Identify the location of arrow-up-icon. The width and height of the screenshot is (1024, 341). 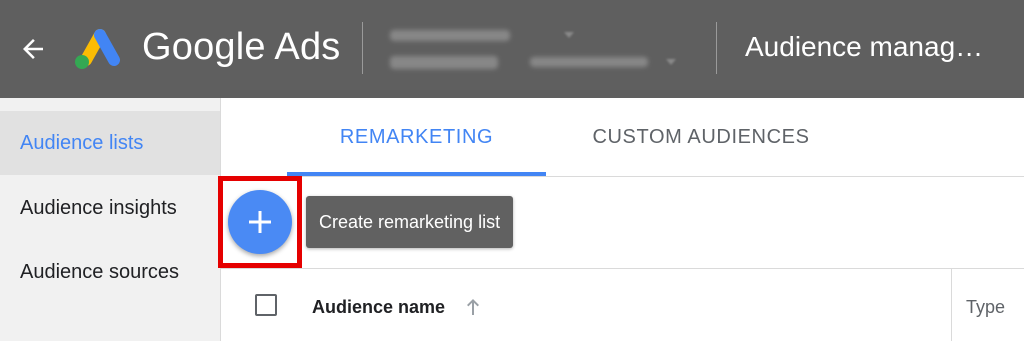
(473, 307).